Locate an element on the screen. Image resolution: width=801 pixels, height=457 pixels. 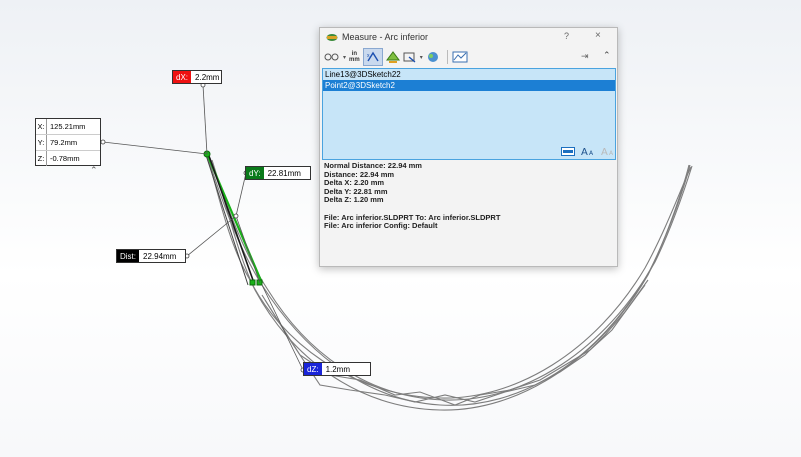
text-size-icon: AA is located at coordinates (588, 151).